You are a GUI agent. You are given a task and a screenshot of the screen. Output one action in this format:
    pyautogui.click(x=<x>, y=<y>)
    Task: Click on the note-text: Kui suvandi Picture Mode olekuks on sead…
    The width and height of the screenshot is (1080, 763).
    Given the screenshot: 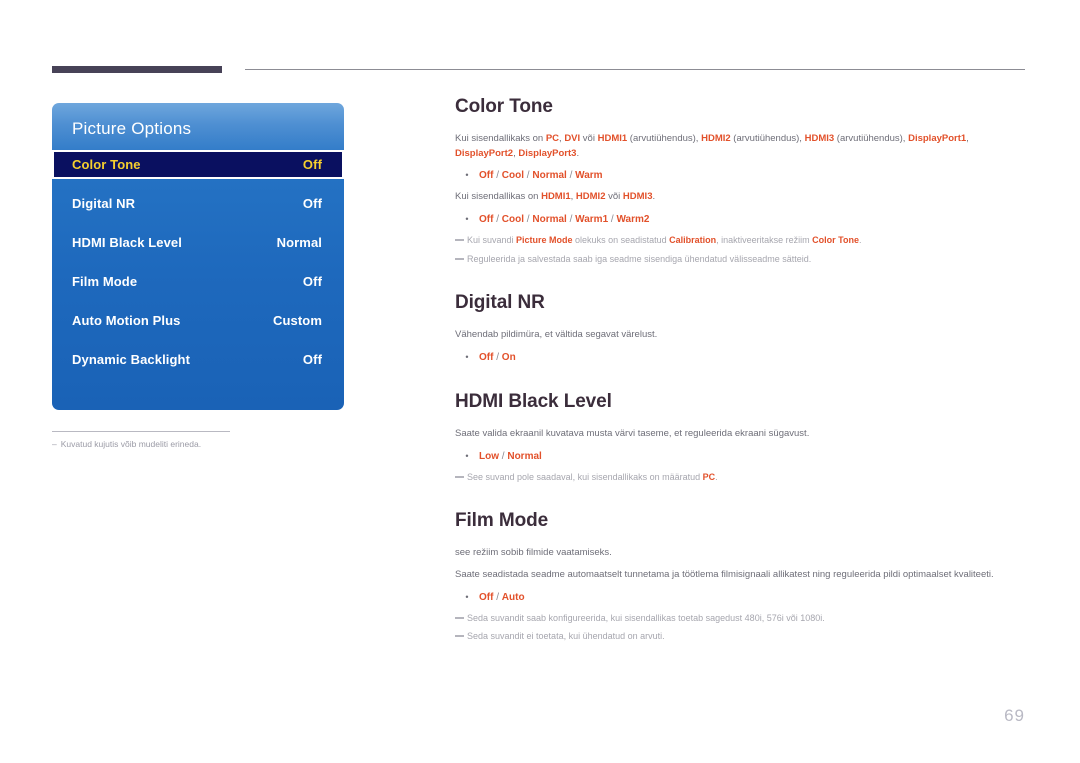 What is the action you would take?
    pyautogui.click(x=664, y=241)
    